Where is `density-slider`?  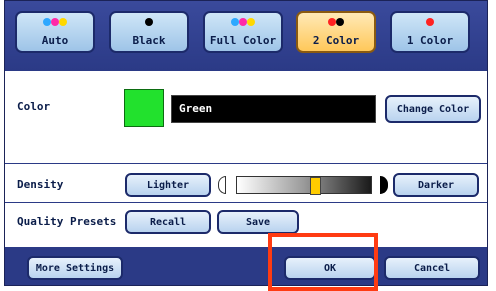
density-slider is located at coordinates (303, 185).